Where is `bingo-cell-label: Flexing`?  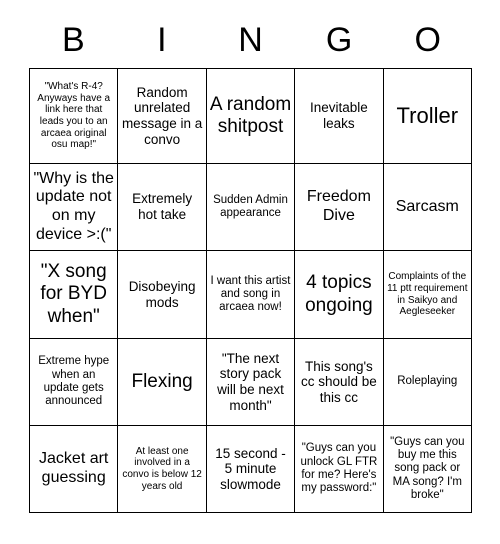 bingo-cell-label: Flexing is located at coordinates (162, 381).